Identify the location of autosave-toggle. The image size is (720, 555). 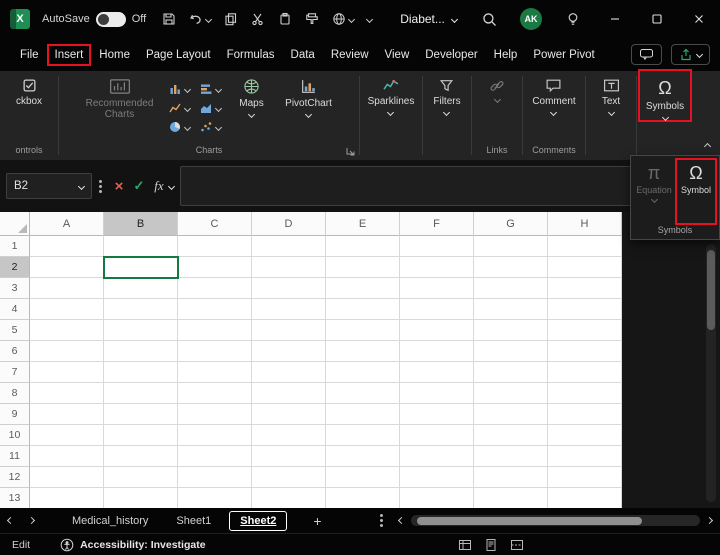
(110, 19).